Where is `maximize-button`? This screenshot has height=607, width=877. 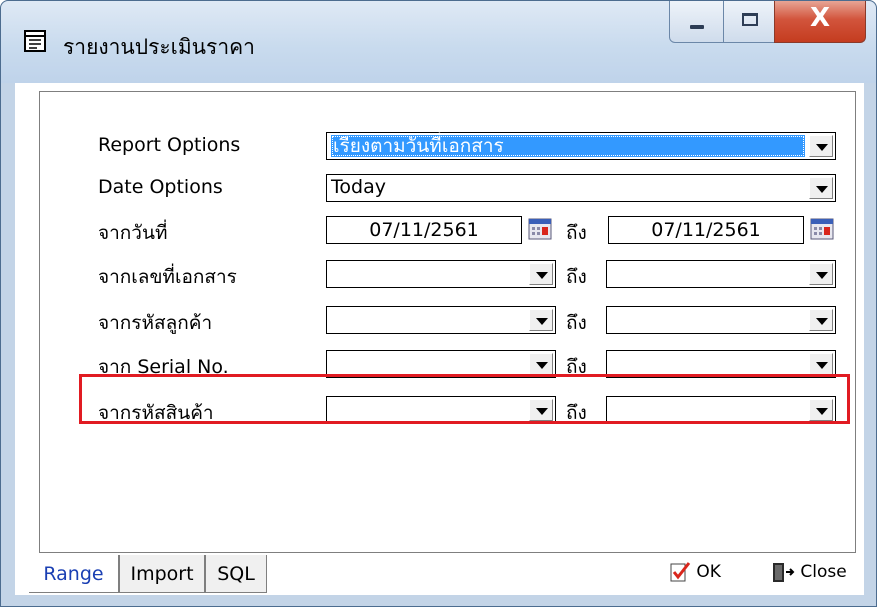
maximize-button is located at coordinates (749, 22).